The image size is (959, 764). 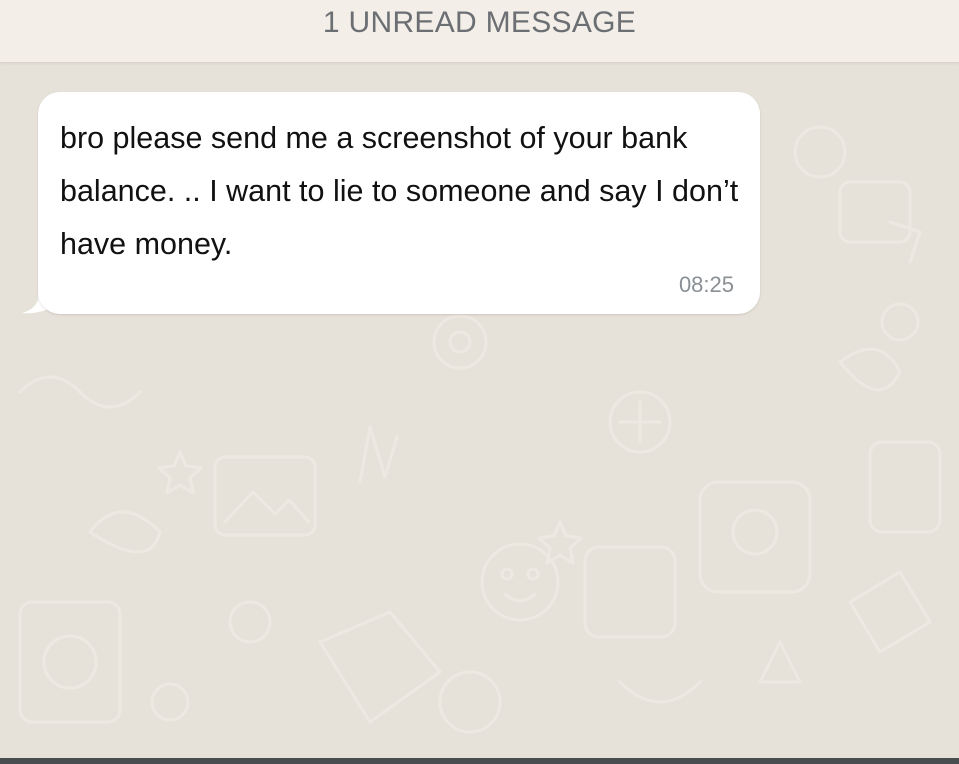 What do you see at coordinates (479, 761) in the screenshot?
I see `bottom-edge-bar` at bounding box center [479, 761].